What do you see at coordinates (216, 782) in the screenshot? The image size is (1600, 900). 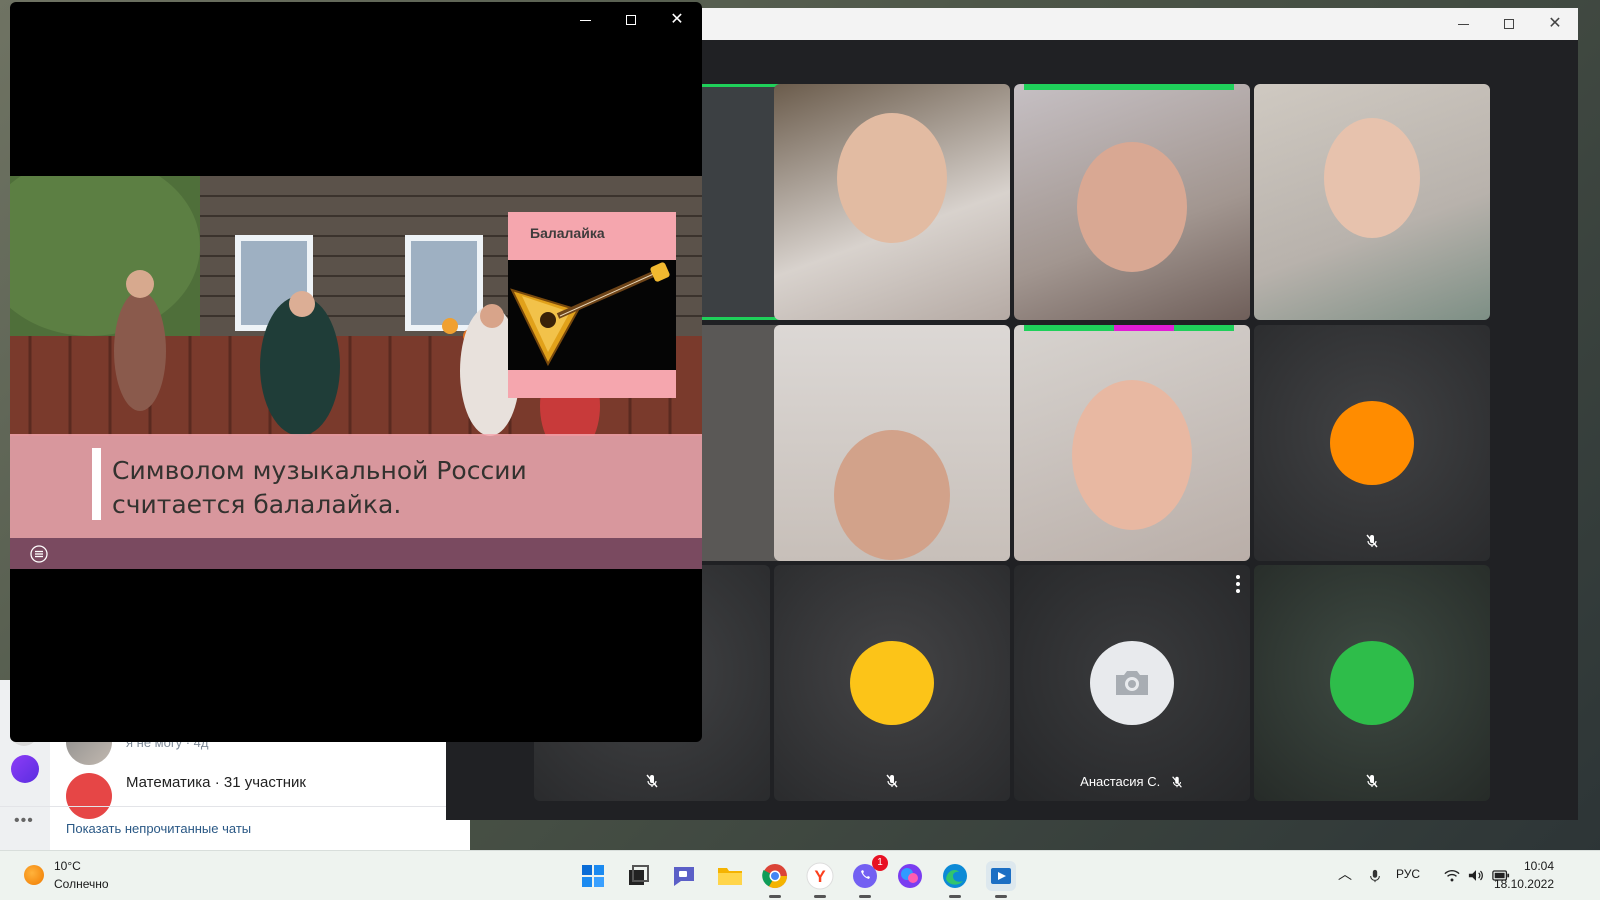 I see `chat-title: Математика · 31 участник` at bounding box center [216, 782].